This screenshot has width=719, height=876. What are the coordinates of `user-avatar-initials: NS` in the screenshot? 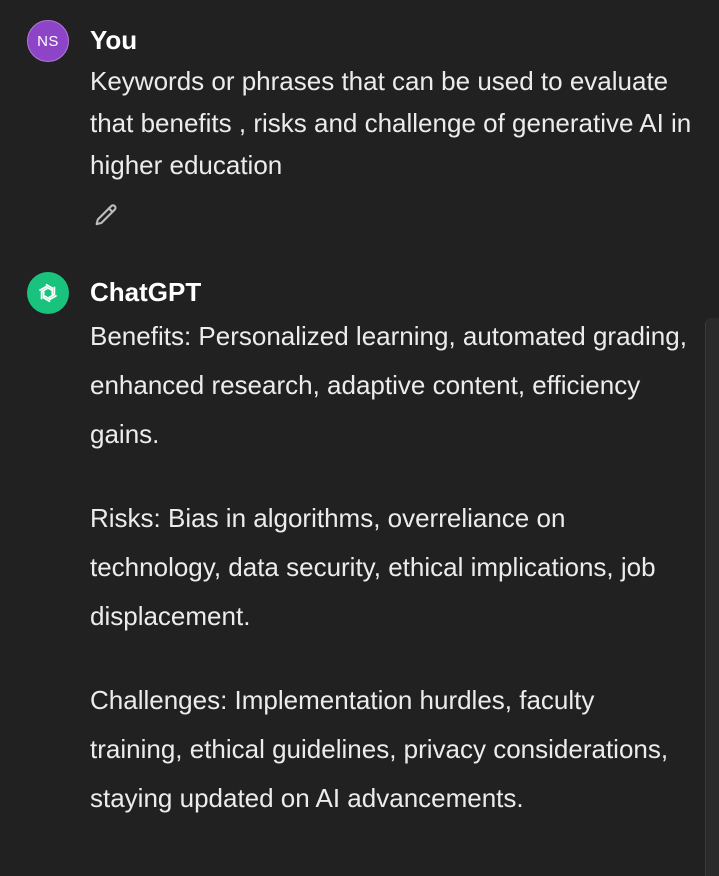 It's located at (48, 41).